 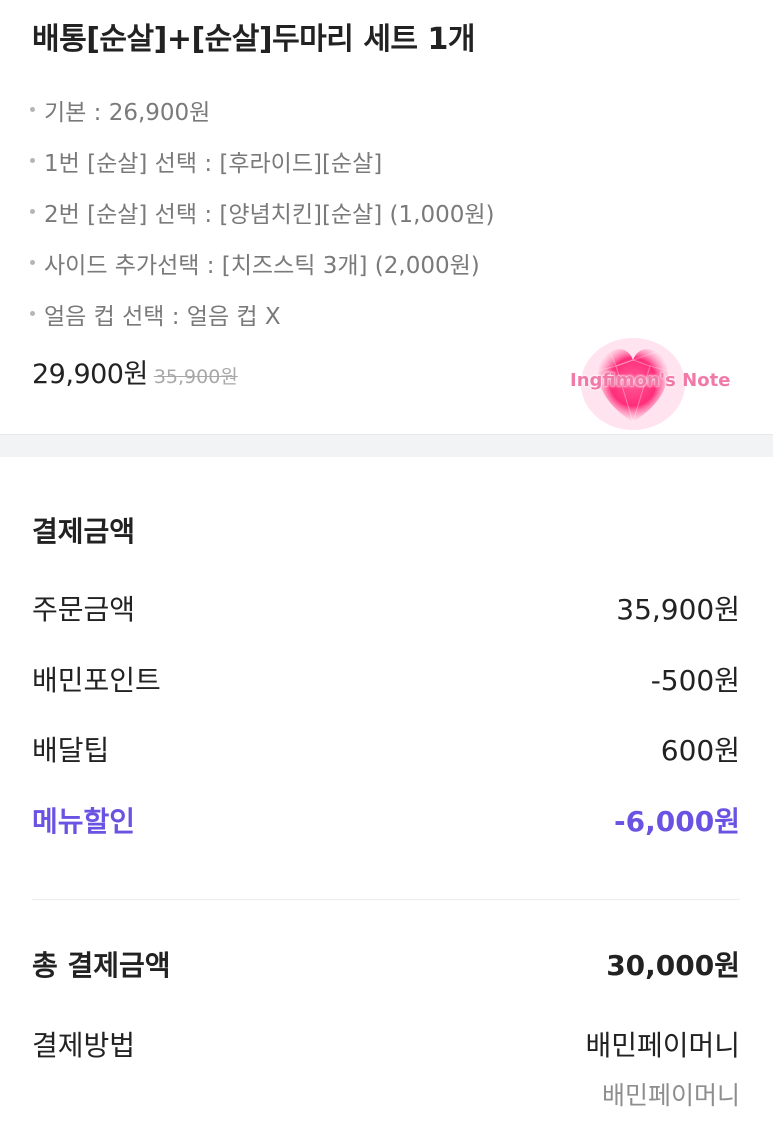 What do you see at coordinates (269, 214) in the screenshot?
I see `option-text: 2번 [순살] 선택 : [양념치킨][순살] (1,000원)` at bounding box center [269, 214].